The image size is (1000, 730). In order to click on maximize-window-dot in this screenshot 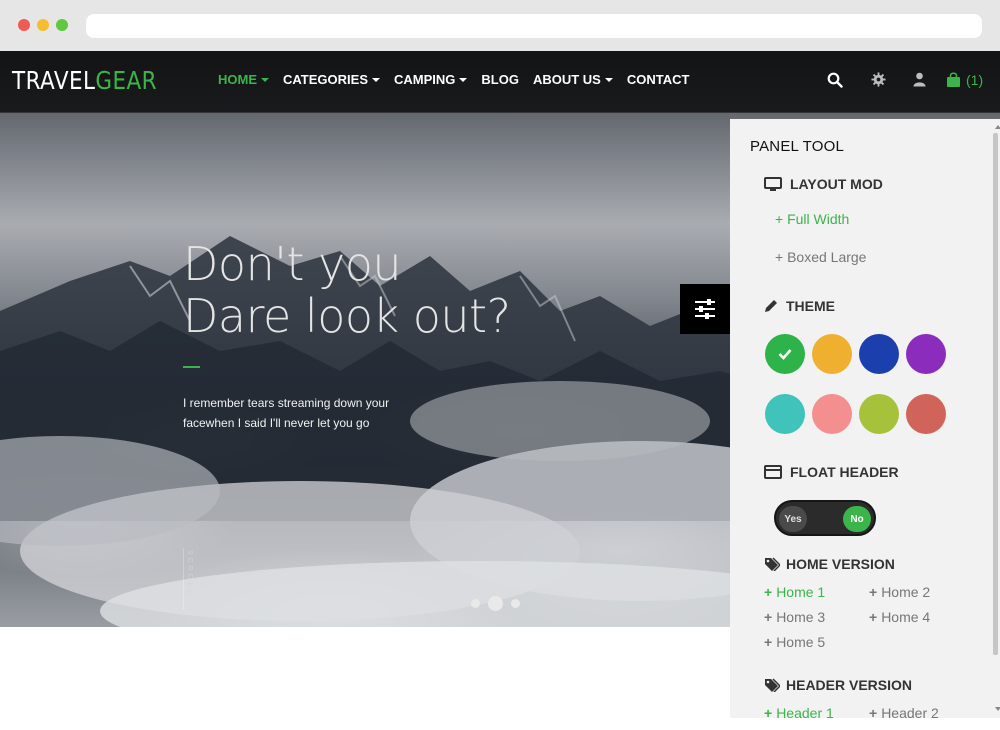, I will do `click(62, 25)`.